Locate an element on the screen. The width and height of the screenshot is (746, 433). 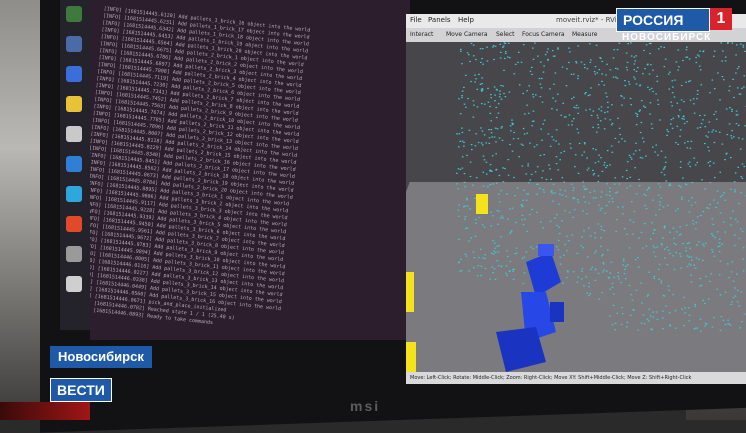
channel-name-box: РОССИЯ is located at coordinates (663, 20).